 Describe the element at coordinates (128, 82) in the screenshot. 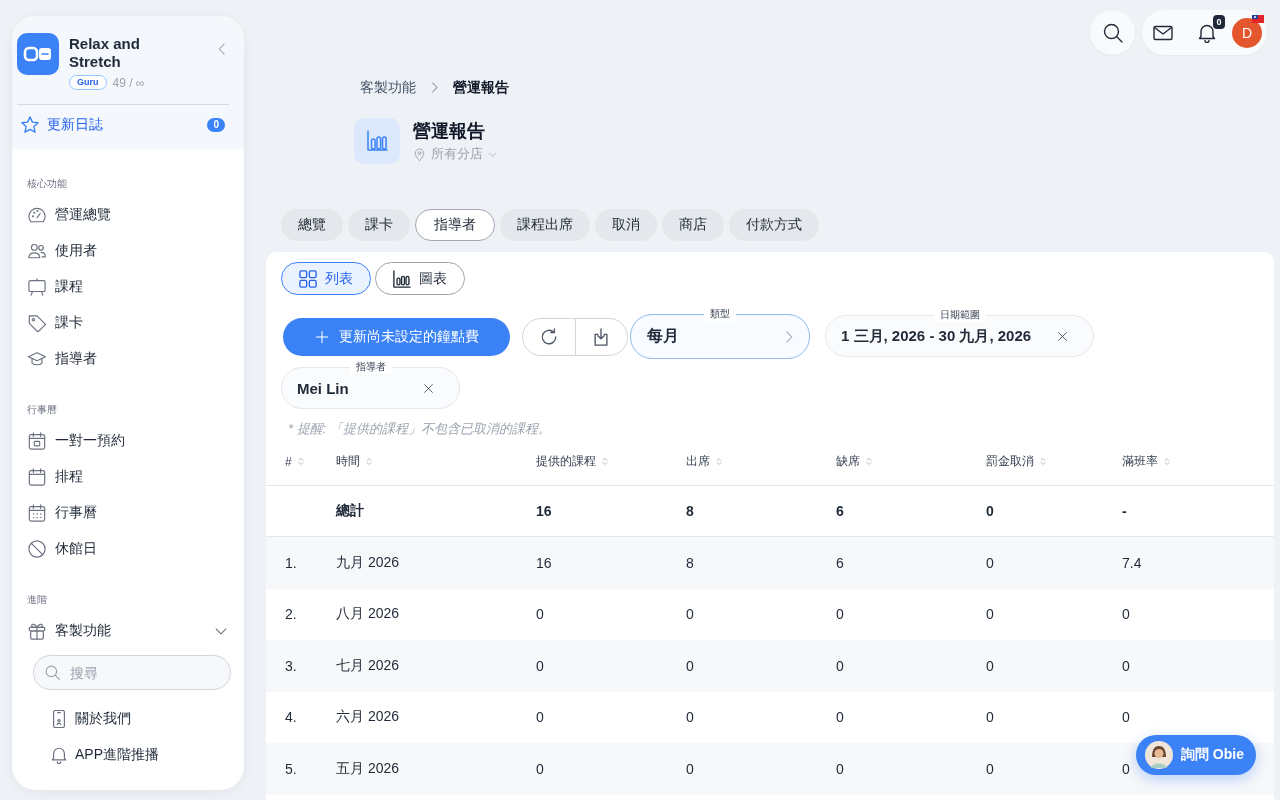

I see `usage-count: 49 / ∞` at that location.